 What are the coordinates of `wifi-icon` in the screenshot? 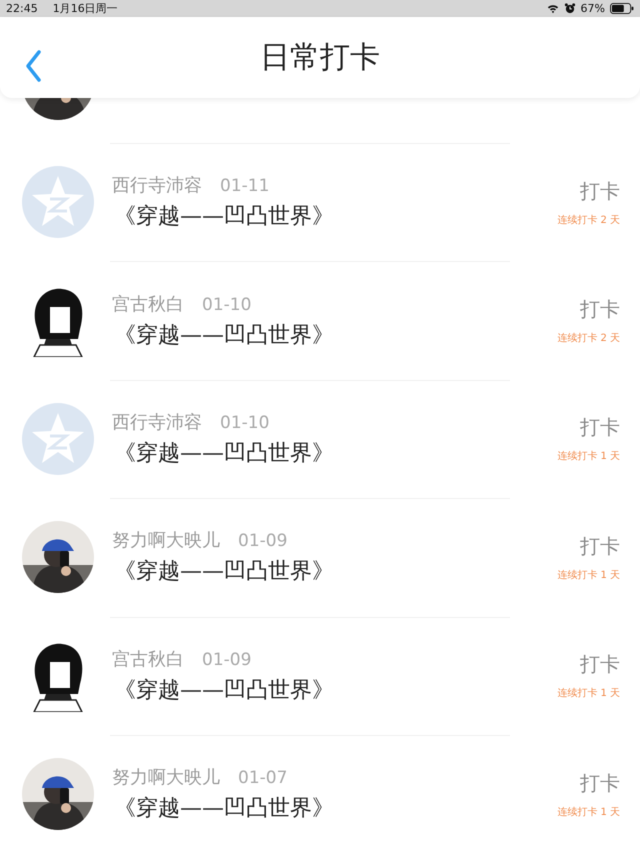 It's located at (552, 8).